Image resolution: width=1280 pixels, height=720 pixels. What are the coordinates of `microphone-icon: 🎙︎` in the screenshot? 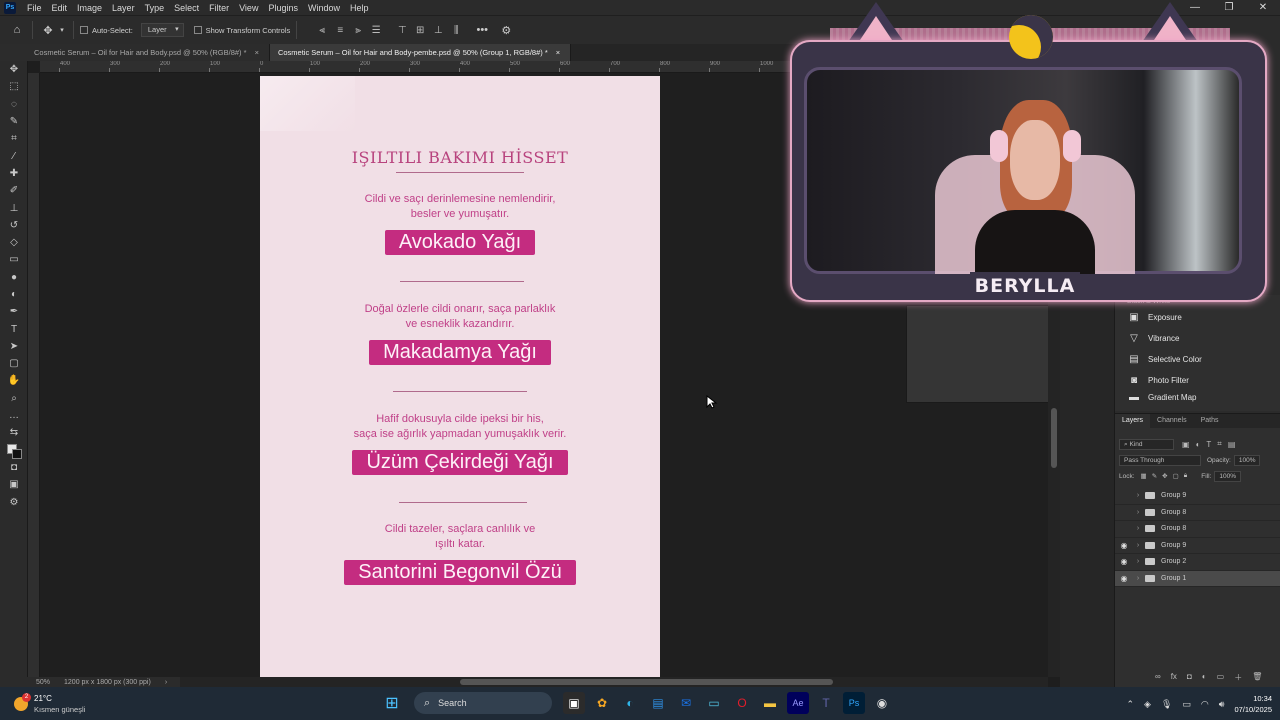 It's located at (1166, 704).